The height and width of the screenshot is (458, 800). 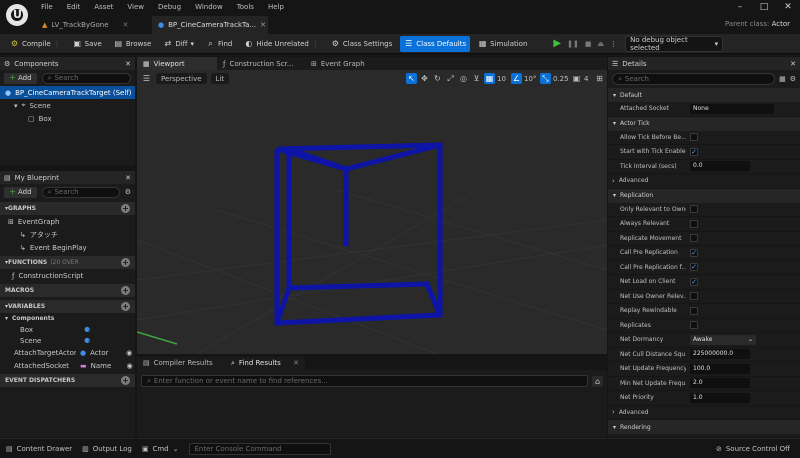 I want to click on section-macros: MACROS +, so click(x=67, y=290).